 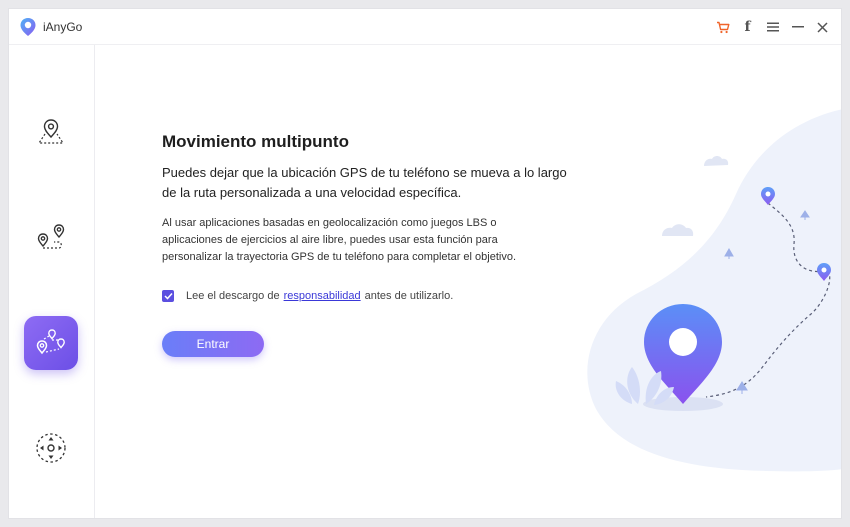 I want to click on sidebar-item-multi-spot, so click(x=51, y=343).